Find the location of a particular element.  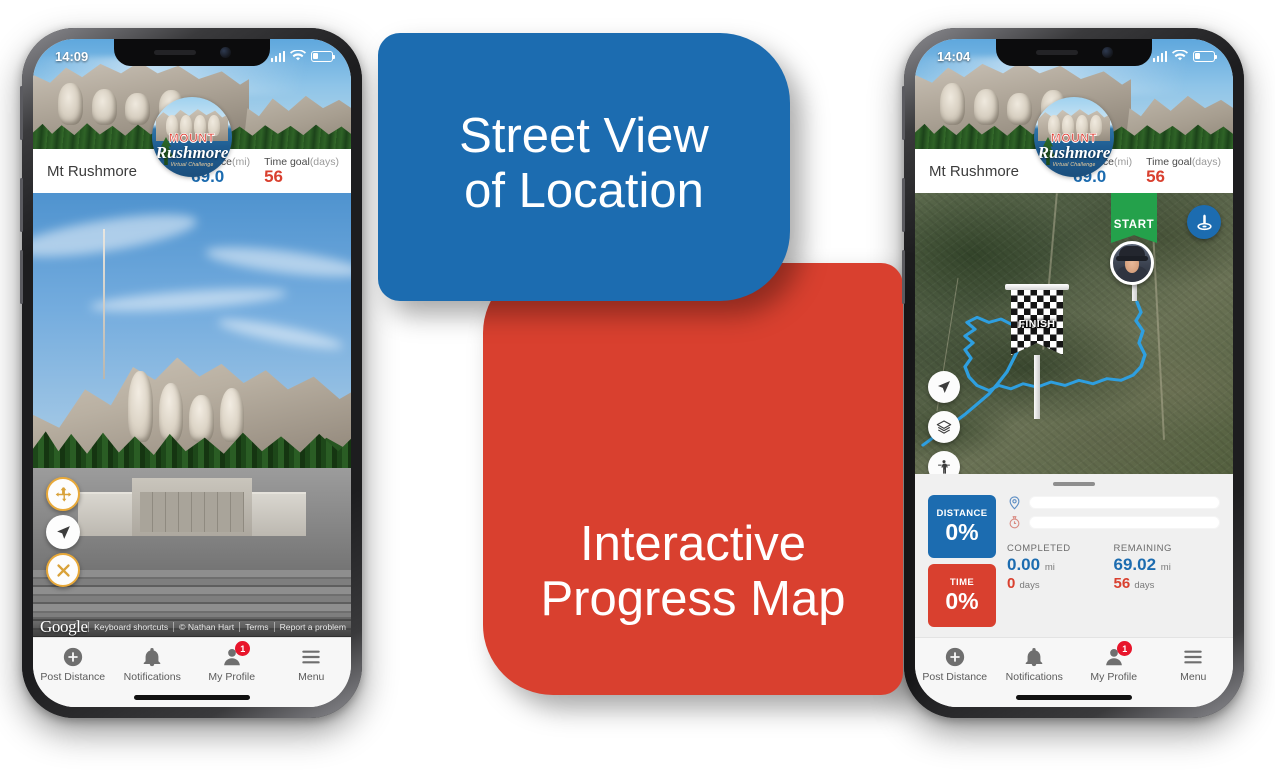

metric-time-goal-value-2: 56 is located at coordinates (1156, 177).